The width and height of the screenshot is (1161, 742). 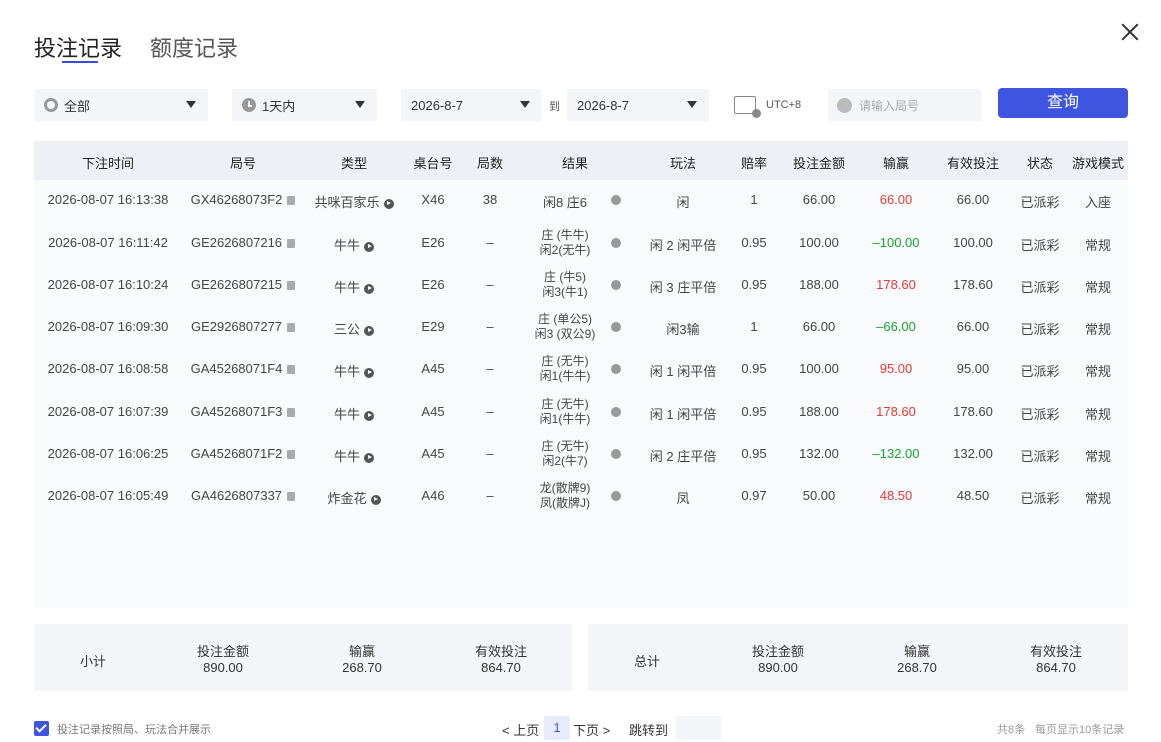 I want to click on total-bet-label: 投注金额, so click(x=777, y=651).